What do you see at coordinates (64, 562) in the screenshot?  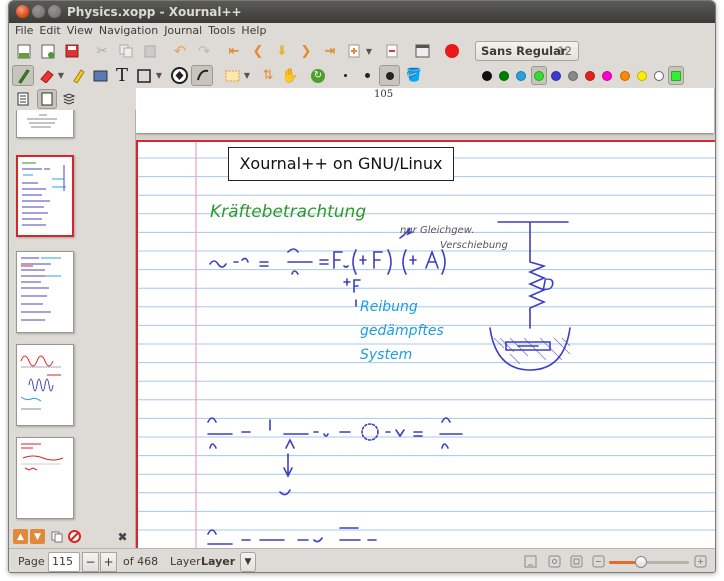 I see `page-number-input: 115` at bounding box center [64, 562].